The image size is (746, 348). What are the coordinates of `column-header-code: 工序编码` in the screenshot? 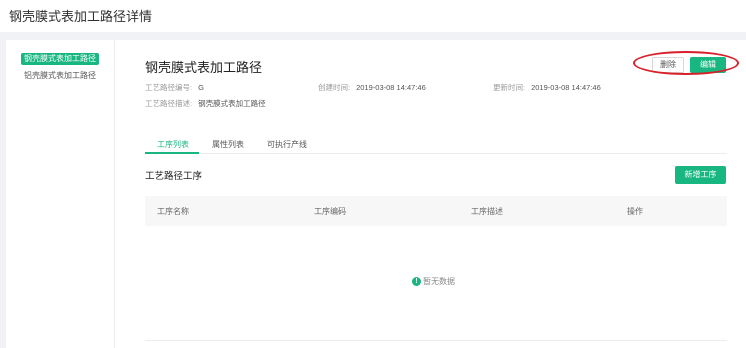 It's located at (330, 211).